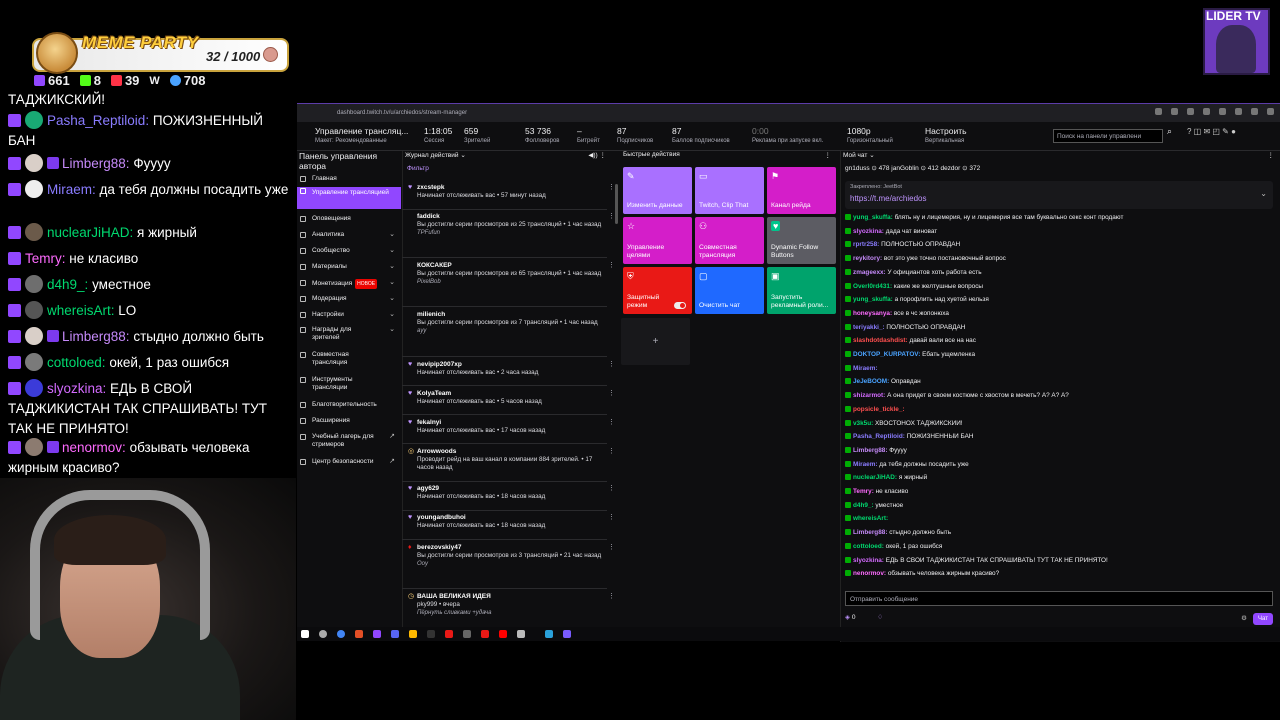 The image size is (1280, 720). What do you see at coordinates (869, 395) in the screenshot?
I see `chat-username: shizarmot:` at bounding box center [869, 395].